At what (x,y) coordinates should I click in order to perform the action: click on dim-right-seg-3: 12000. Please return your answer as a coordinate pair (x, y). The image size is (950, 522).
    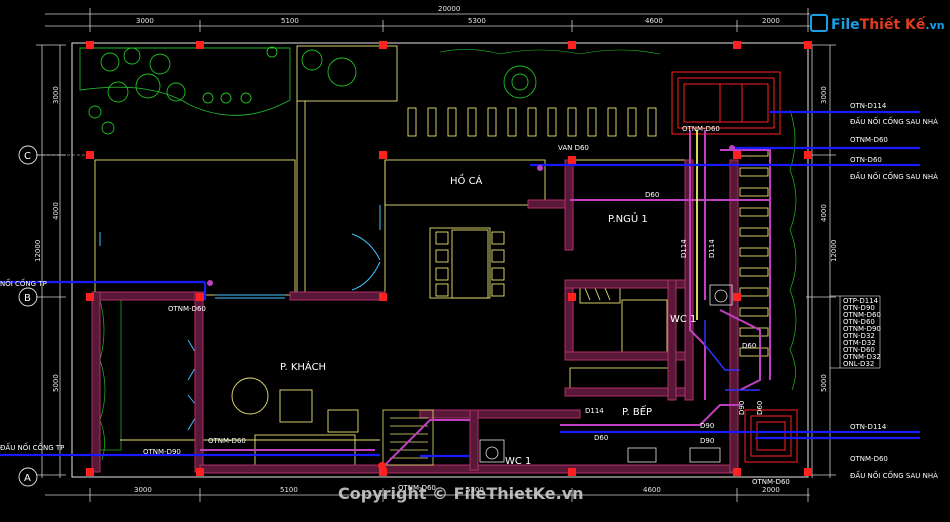
    Looking at the image, I should click on (834, 251).